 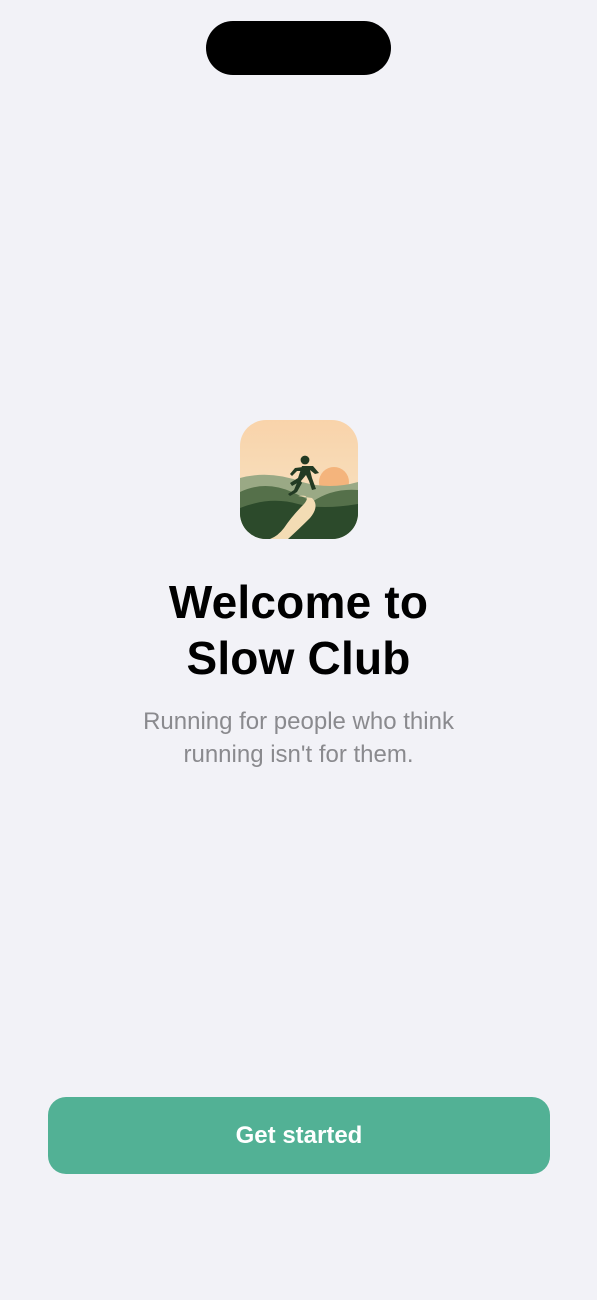 I want to click on app-logo-icon, so click(x=299, y=479).